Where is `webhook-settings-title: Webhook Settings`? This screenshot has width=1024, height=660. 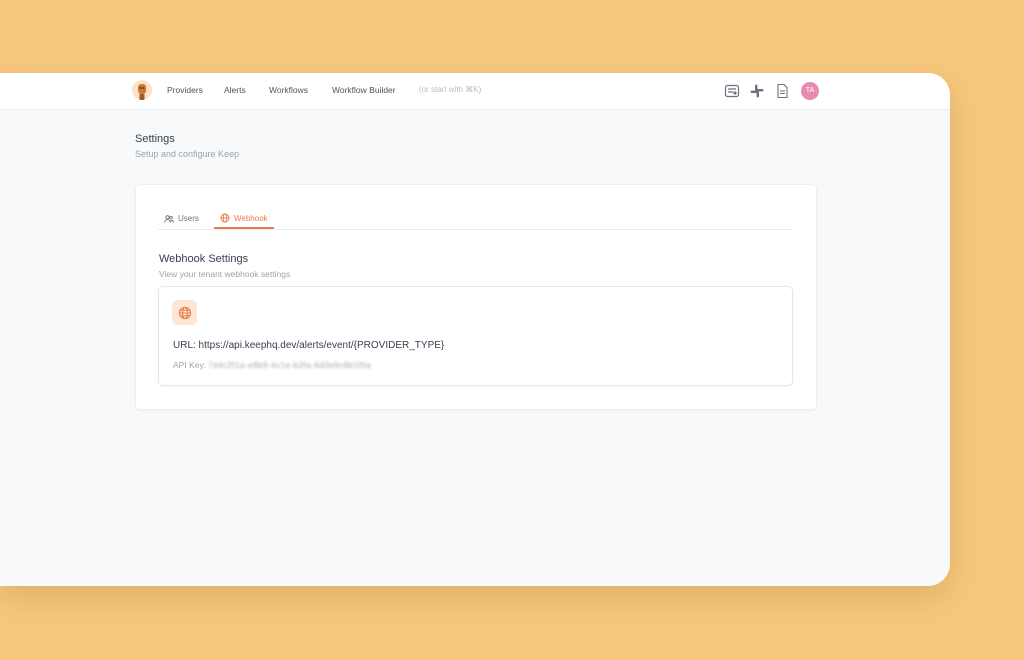 webhook-settings-title: Webhook Settings is located at coordinates (204, 259).